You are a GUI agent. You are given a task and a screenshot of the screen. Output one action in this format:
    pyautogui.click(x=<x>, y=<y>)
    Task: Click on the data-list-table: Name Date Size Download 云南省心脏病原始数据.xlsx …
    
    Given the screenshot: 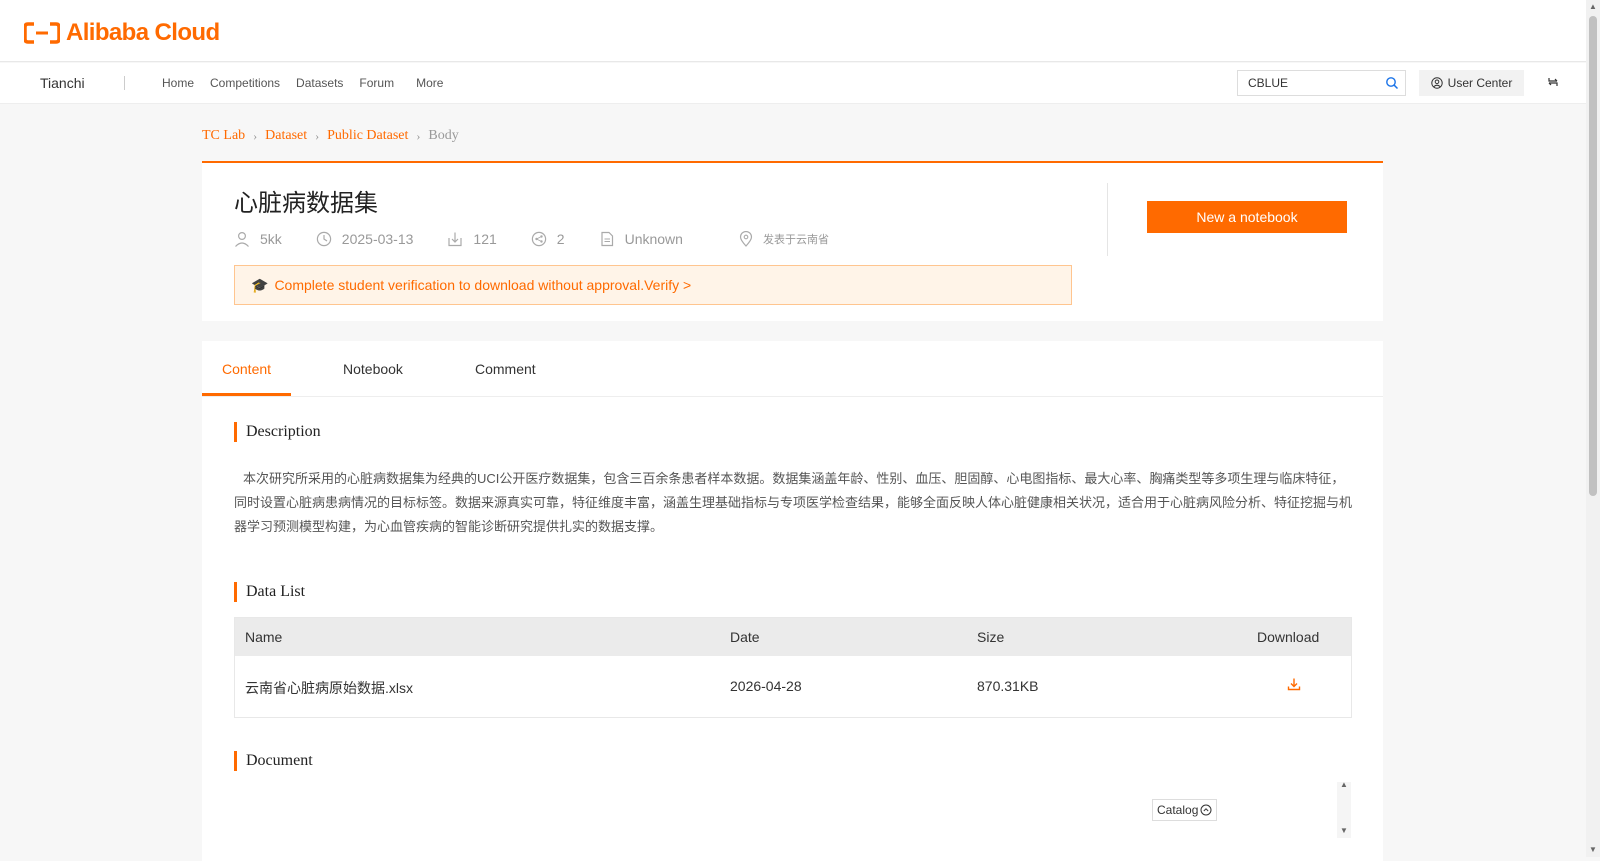 What is the action you would take?
    pyautogui.click(x=793, y=667)
    